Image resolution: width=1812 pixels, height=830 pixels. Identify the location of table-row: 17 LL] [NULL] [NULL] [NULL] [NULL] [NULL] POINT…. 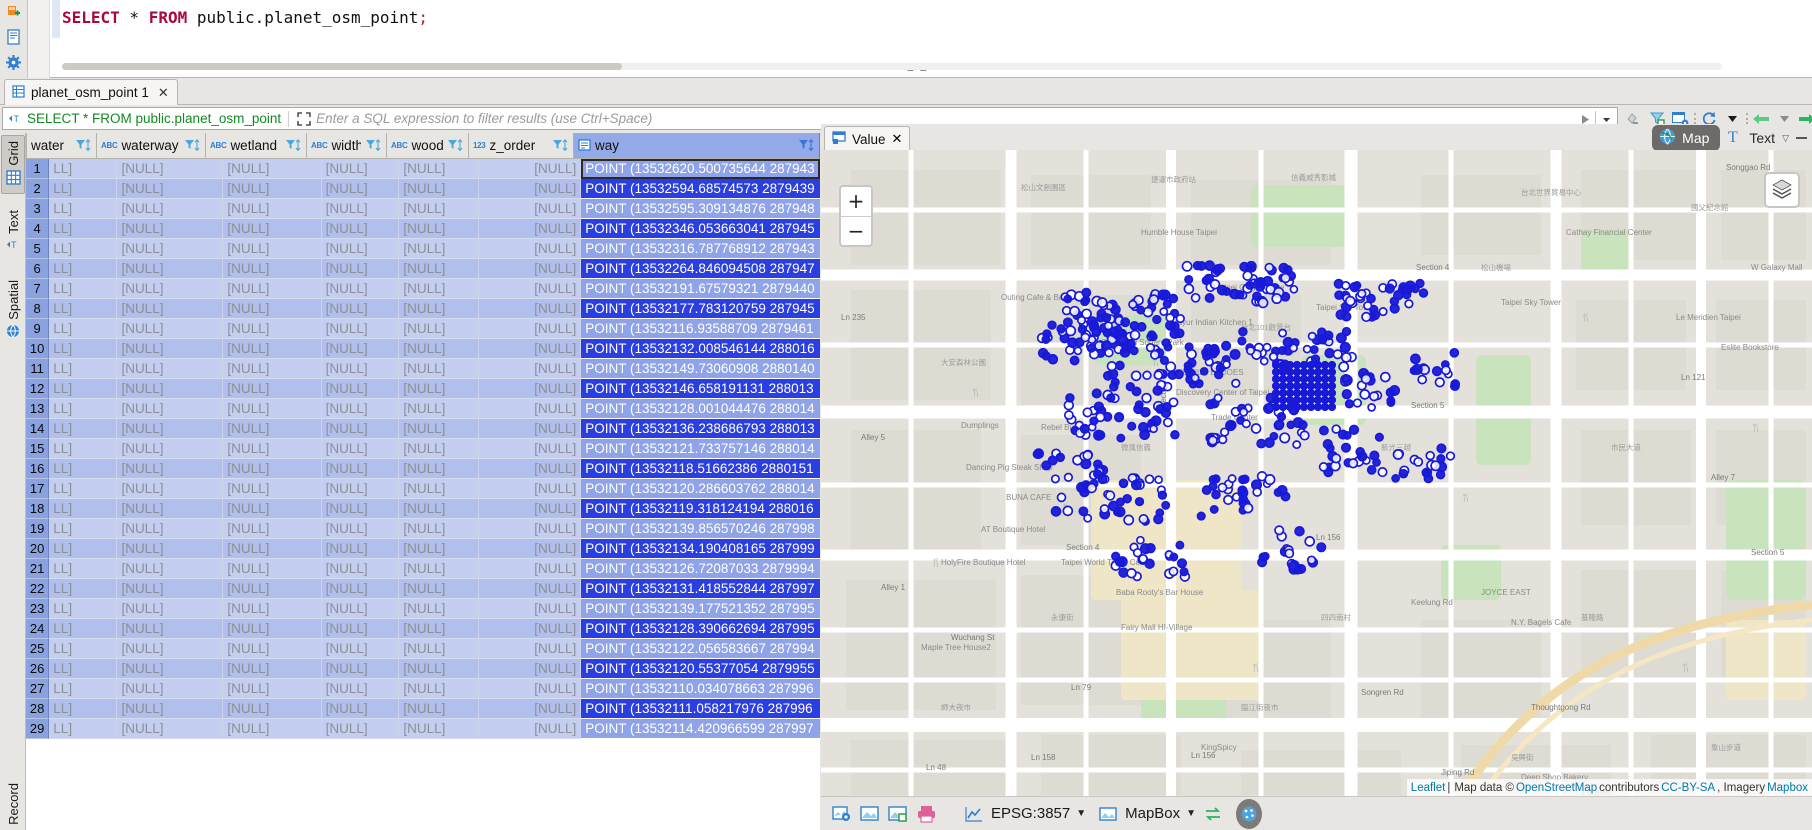
(423, 489).